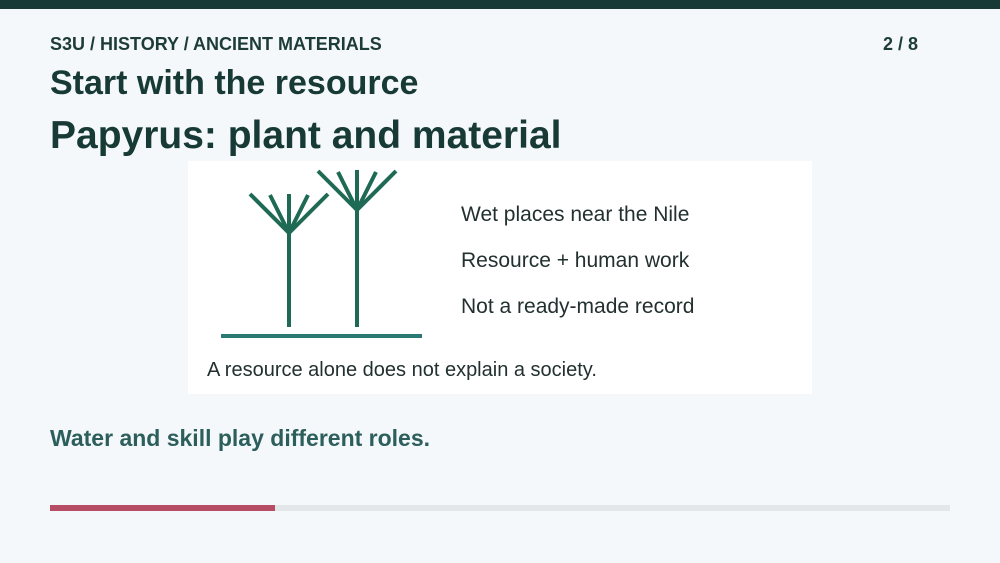 The image size is (1000, 563). I want to click on slide-heading: Papyrus: plant and material, so click(306, 135).